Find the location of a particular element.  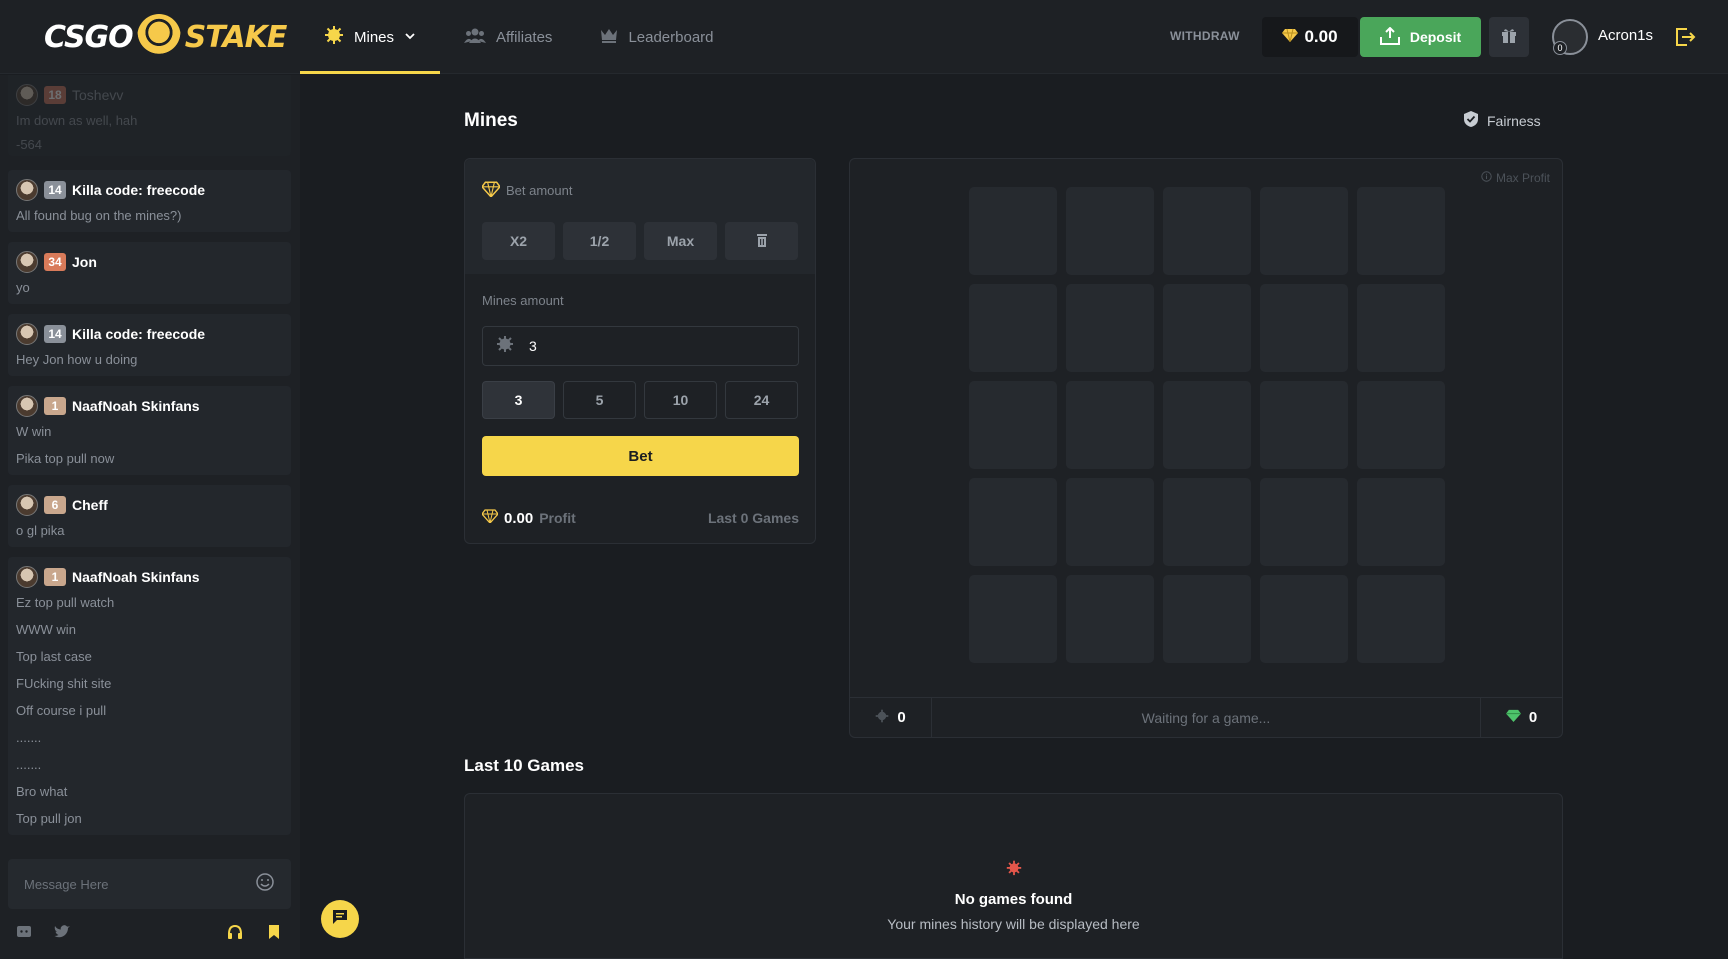

headset-icon is located at coordinates (235, 934).